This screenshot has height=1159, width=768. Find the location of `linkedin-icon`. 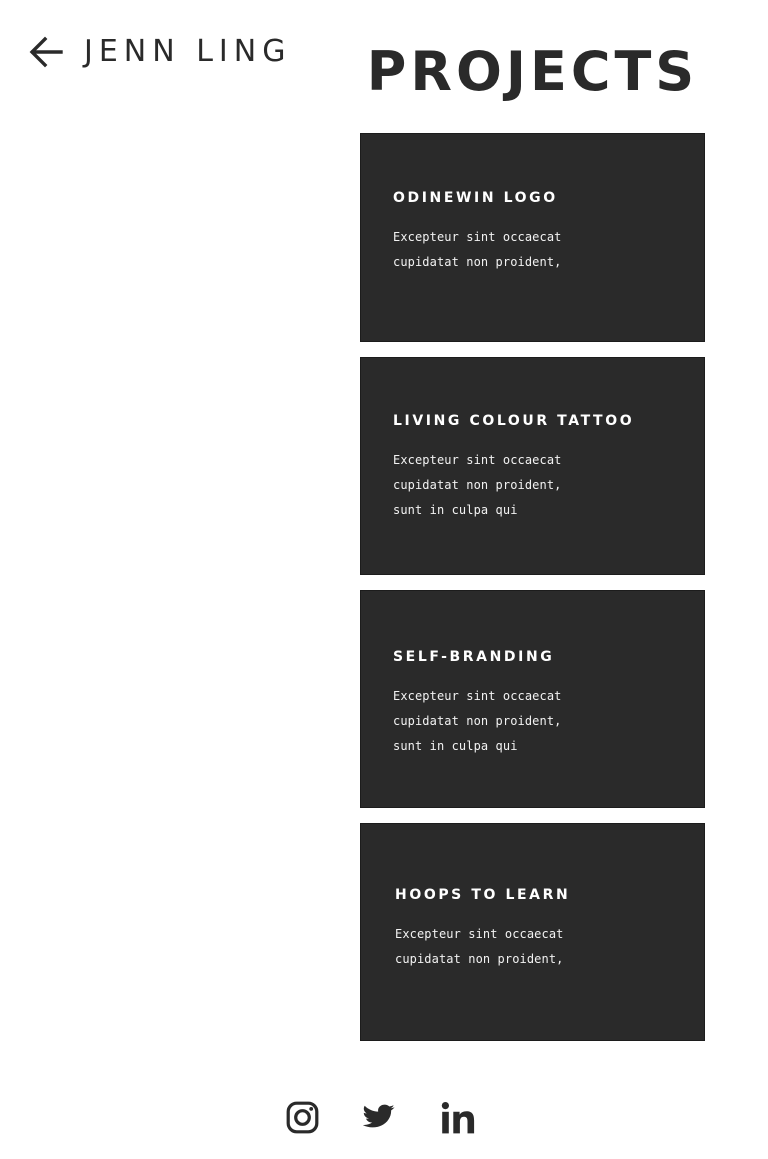

linkedin-icon is located at coordinates (458, 1118).